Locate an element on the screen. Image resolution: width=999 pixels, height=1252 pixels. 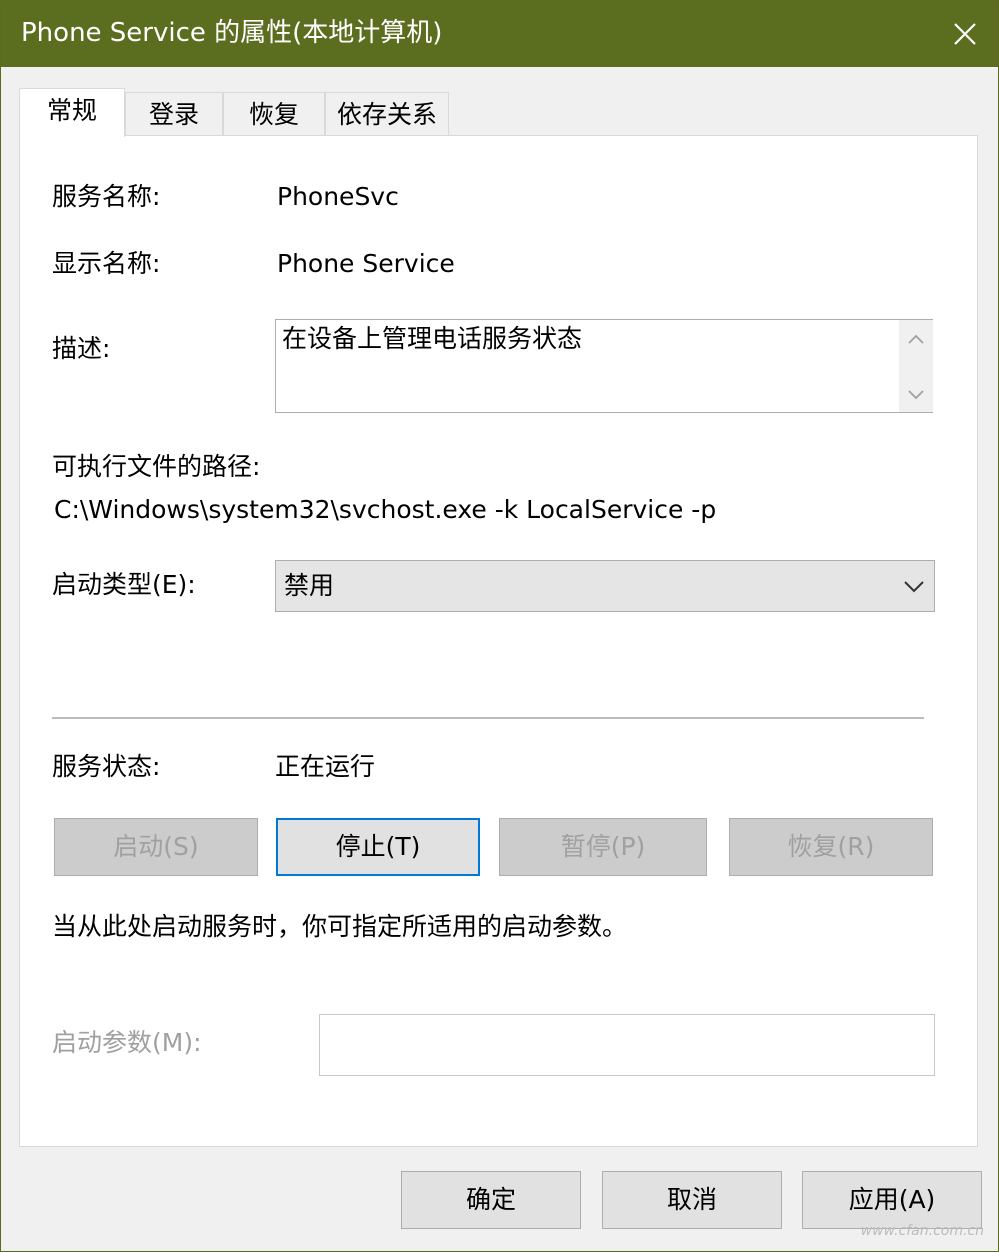
stop-button: 停止(T) is located at coordinates (378, 847).